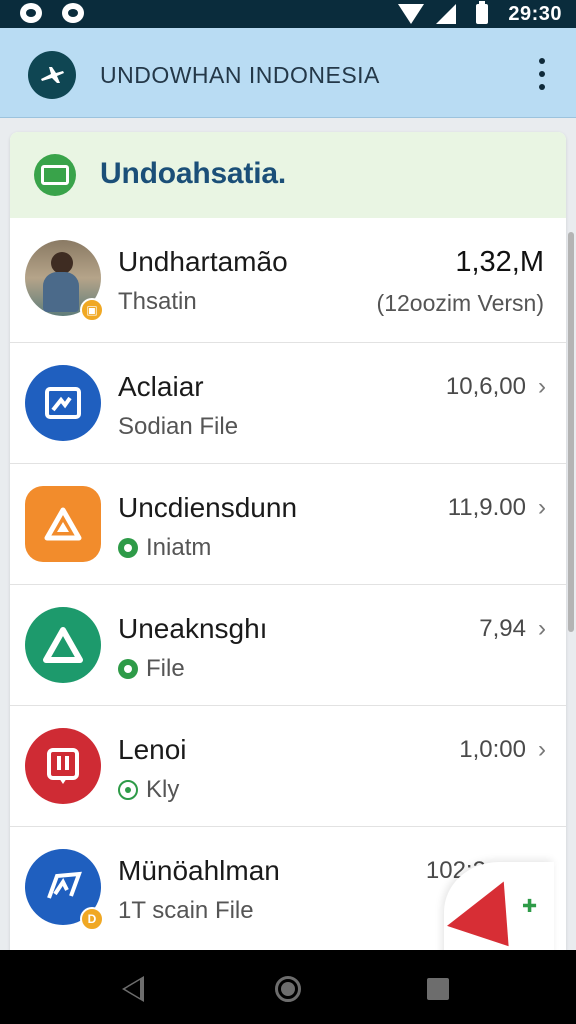 The width and height of the screenshot is (576, 1024). I want to click on list-item-version: (12oozim Versn), so click(460, 303).